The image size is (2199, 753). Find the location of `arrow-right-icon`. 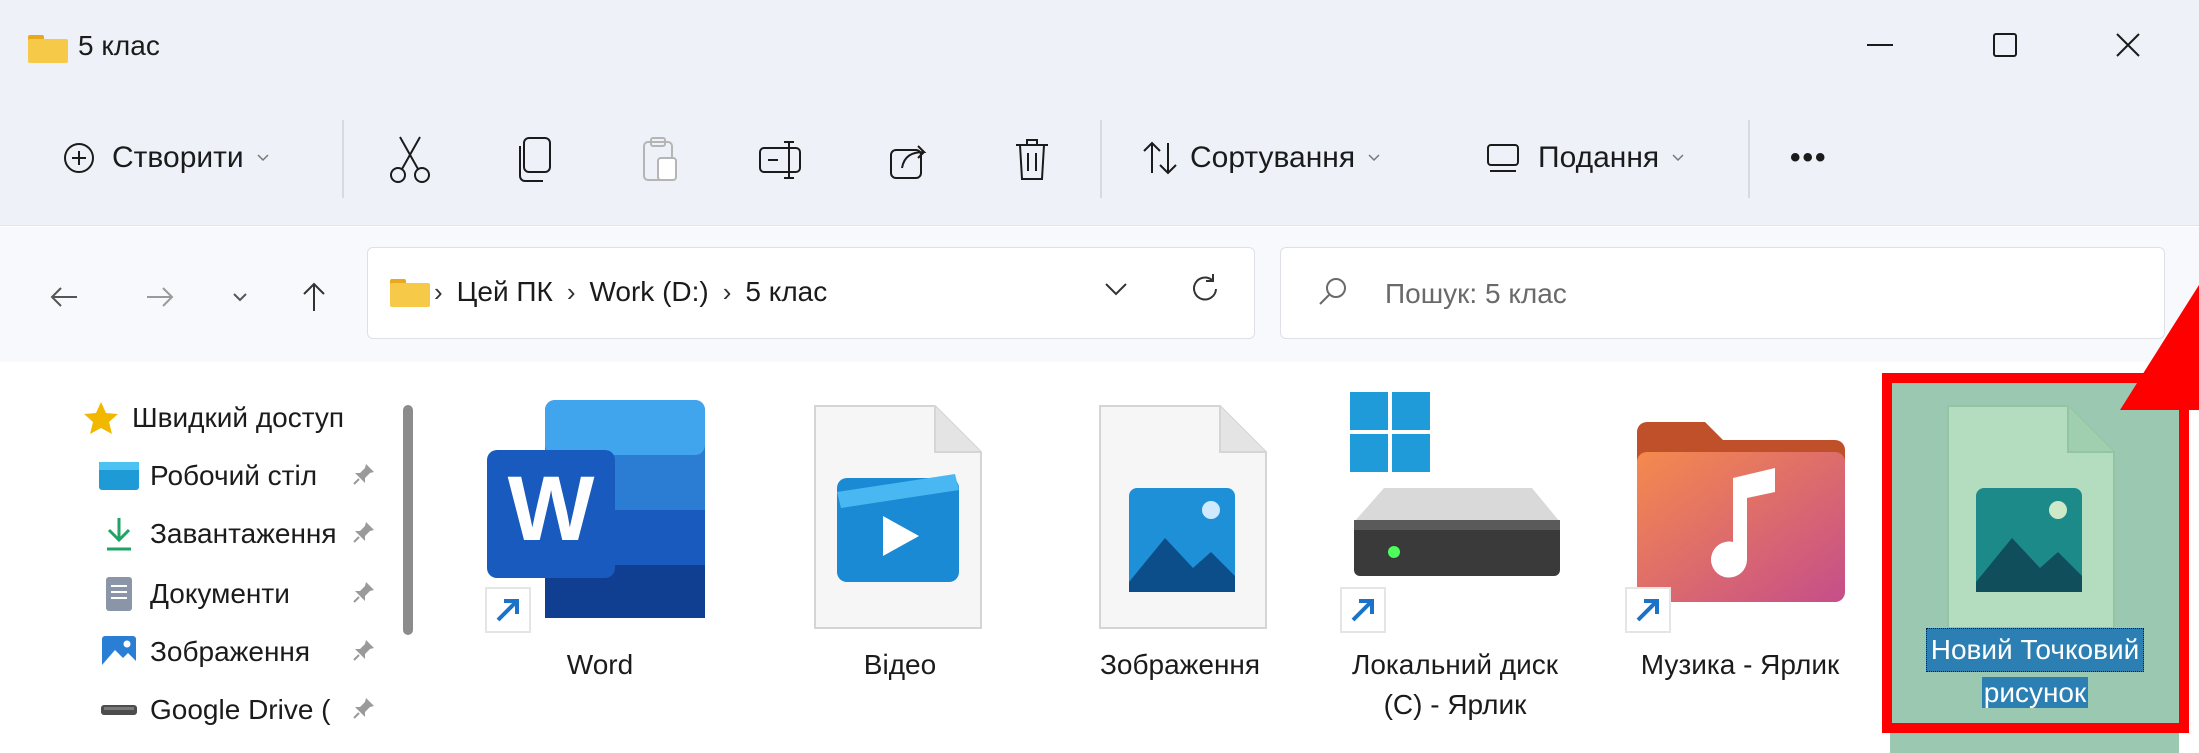

arrow-right-icon is located at coordinates (160, 297).